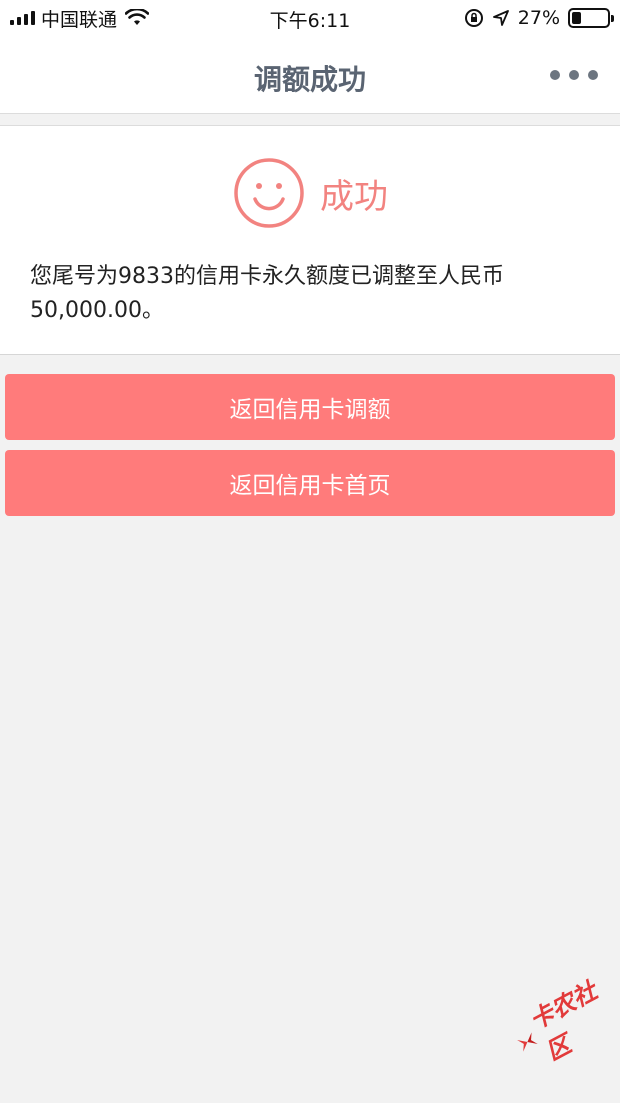 Image resolution: width=620 pixels, height=1103 pixels. I want to click on watermark-text: 卡农社区, so click(563, 1021).